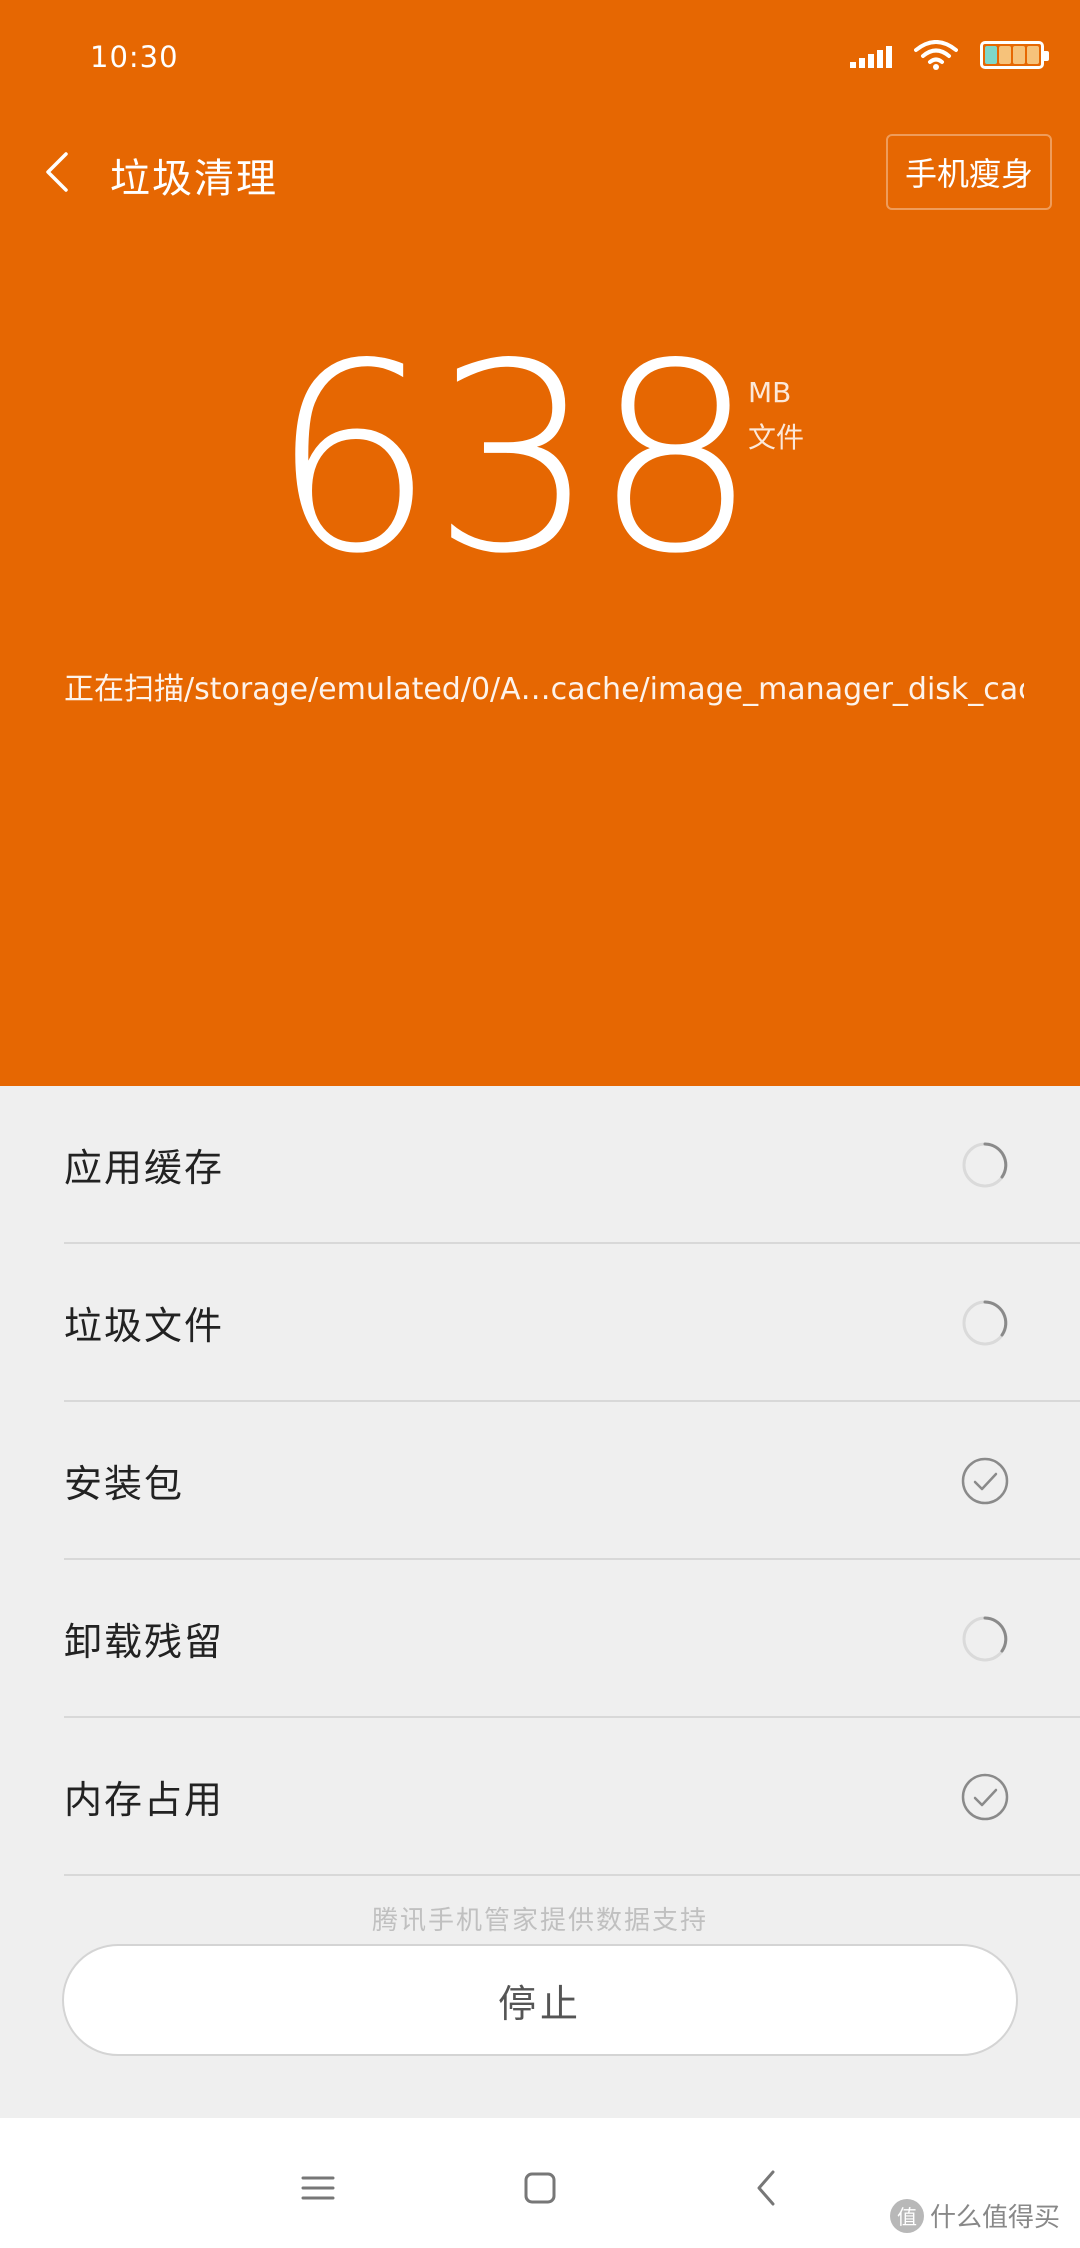  Describe the element at coordinates (906, 2215) in the screenshot. I see `watermark-logo-icon: 值` at that location.